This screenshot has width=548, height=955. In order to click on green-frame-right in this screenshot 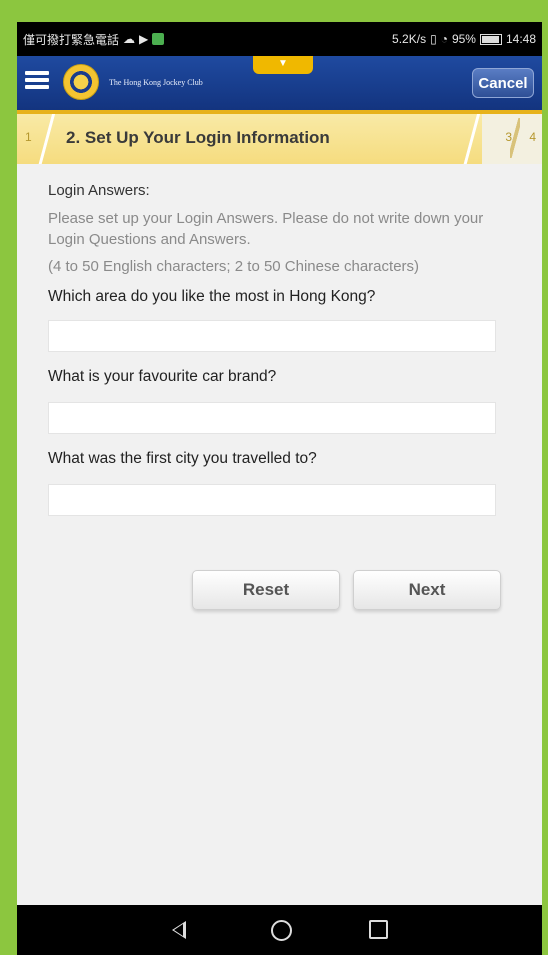, I will do `click(545, 477)`.